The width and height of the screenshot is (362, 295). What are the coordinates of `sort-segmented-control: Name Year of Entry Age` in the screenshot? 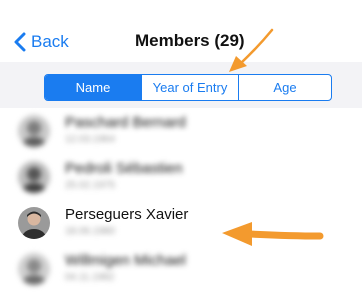 It's located at (188, 87).